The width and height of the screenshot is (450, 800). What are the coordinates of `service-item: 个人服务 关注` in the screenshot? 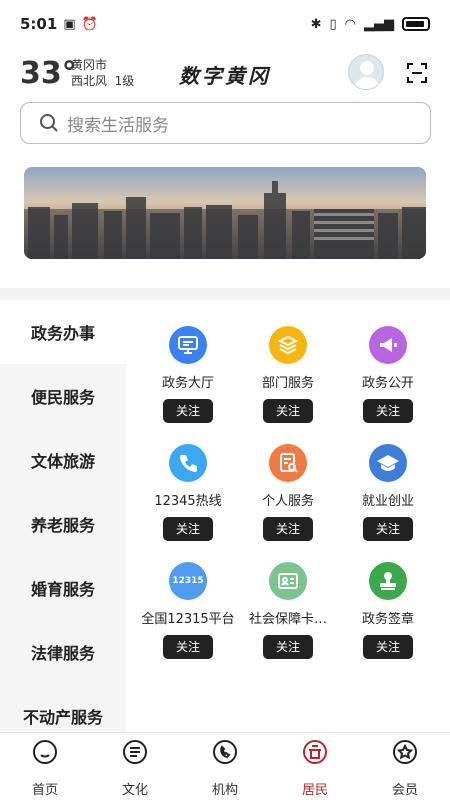 It's located at (288, 492).